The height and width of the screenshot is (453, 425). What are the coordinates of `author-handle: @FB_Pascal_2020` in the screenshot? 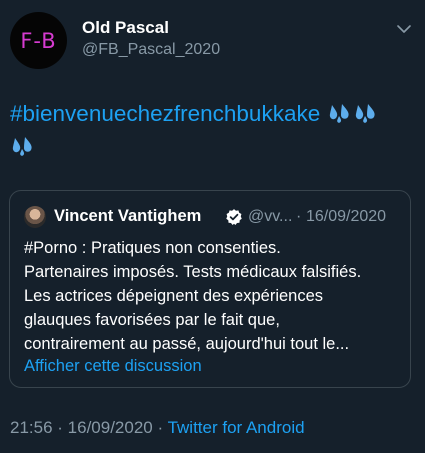 It's located at (151, 50).